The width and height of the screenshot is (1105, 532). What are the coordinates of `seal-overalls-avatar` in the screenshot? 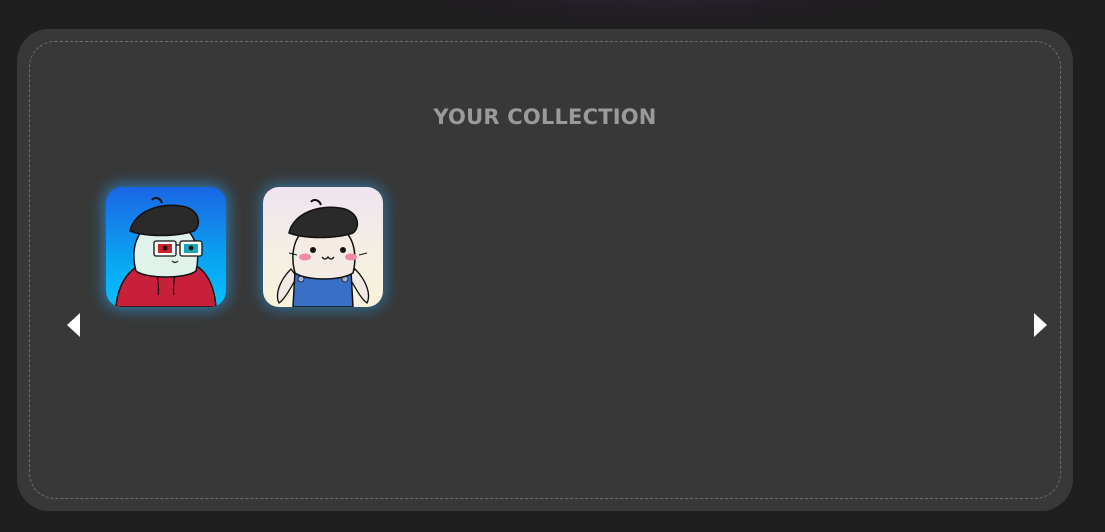 It's located at (323, 253).